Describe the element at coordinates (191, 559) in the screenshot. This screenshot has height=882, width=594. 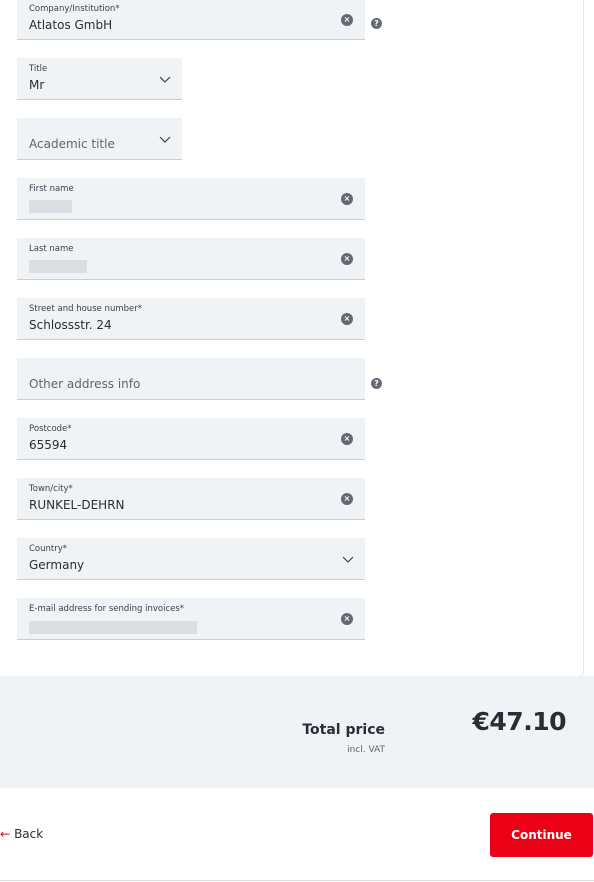
I see `country-select: Country* Germany` at that location.